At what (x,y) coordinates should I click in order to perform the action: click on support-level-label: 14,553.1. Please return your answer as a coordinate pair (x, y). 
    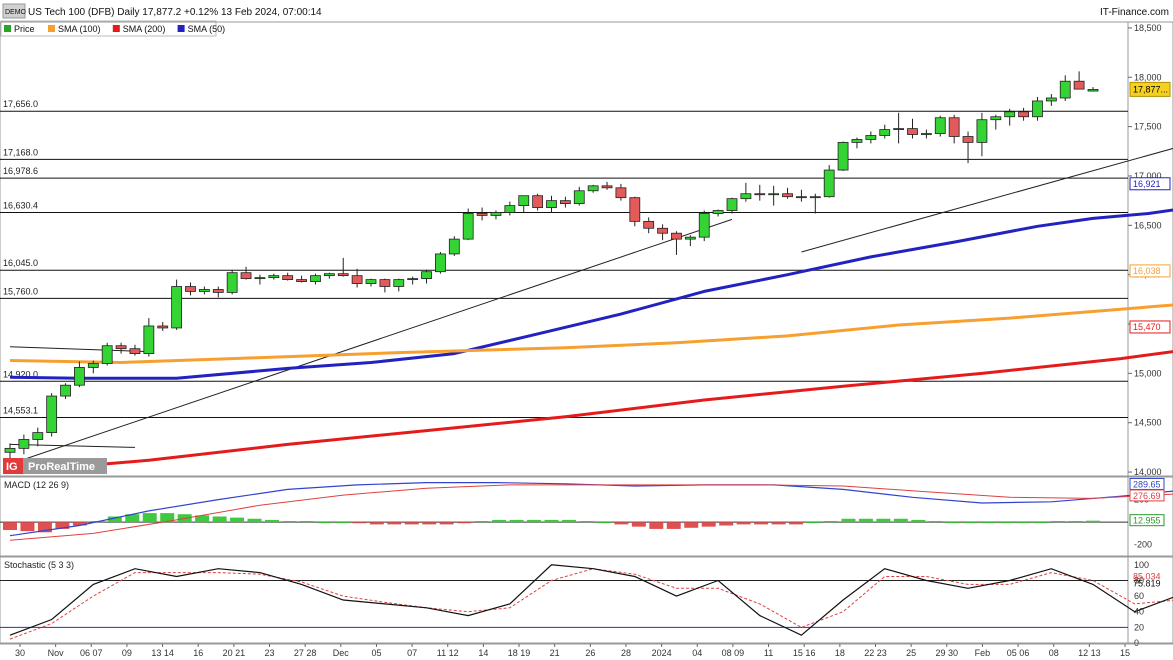
    Looking at the image, I should click on (20, 410).